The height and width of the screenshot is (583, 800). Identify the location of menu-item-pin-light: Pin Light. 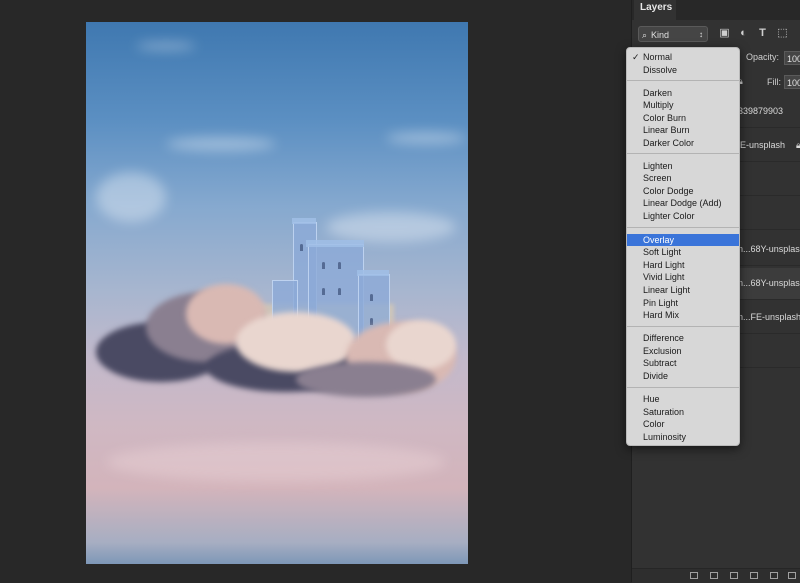
(683, 303).